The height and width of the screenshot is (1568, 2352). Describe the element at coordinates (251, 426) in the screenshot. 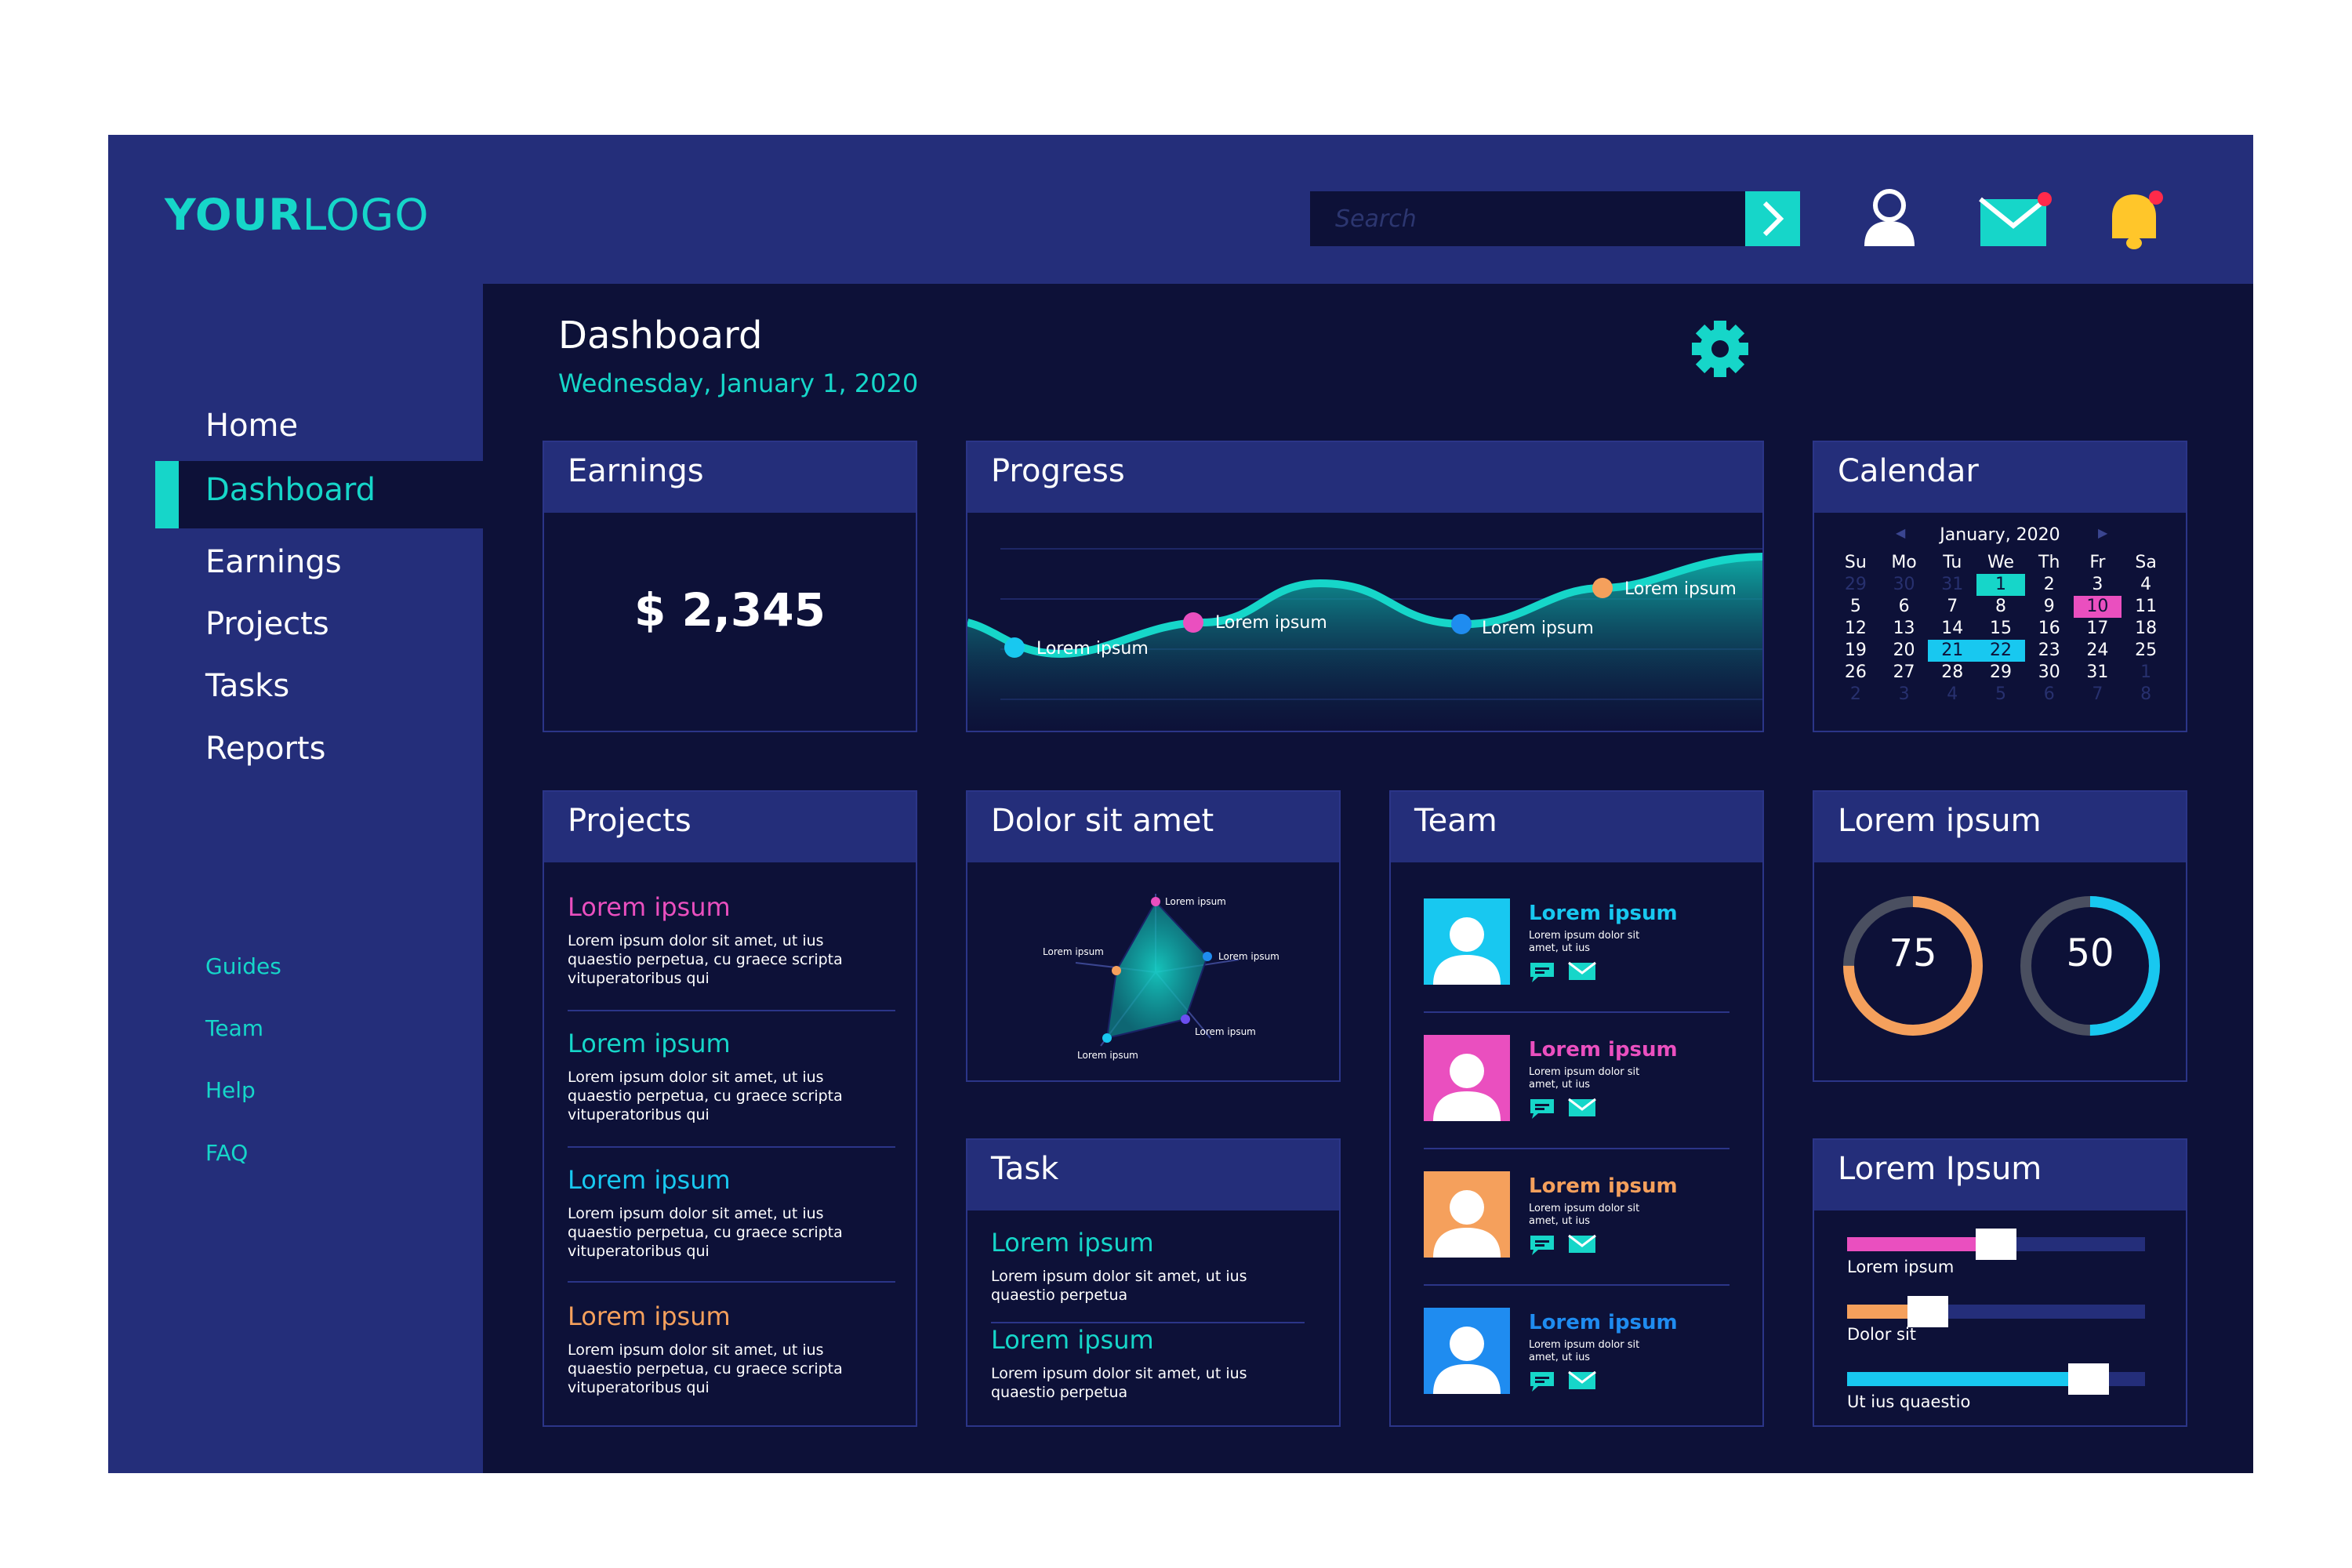

I see `sidebar-item-home: Home` at that location.